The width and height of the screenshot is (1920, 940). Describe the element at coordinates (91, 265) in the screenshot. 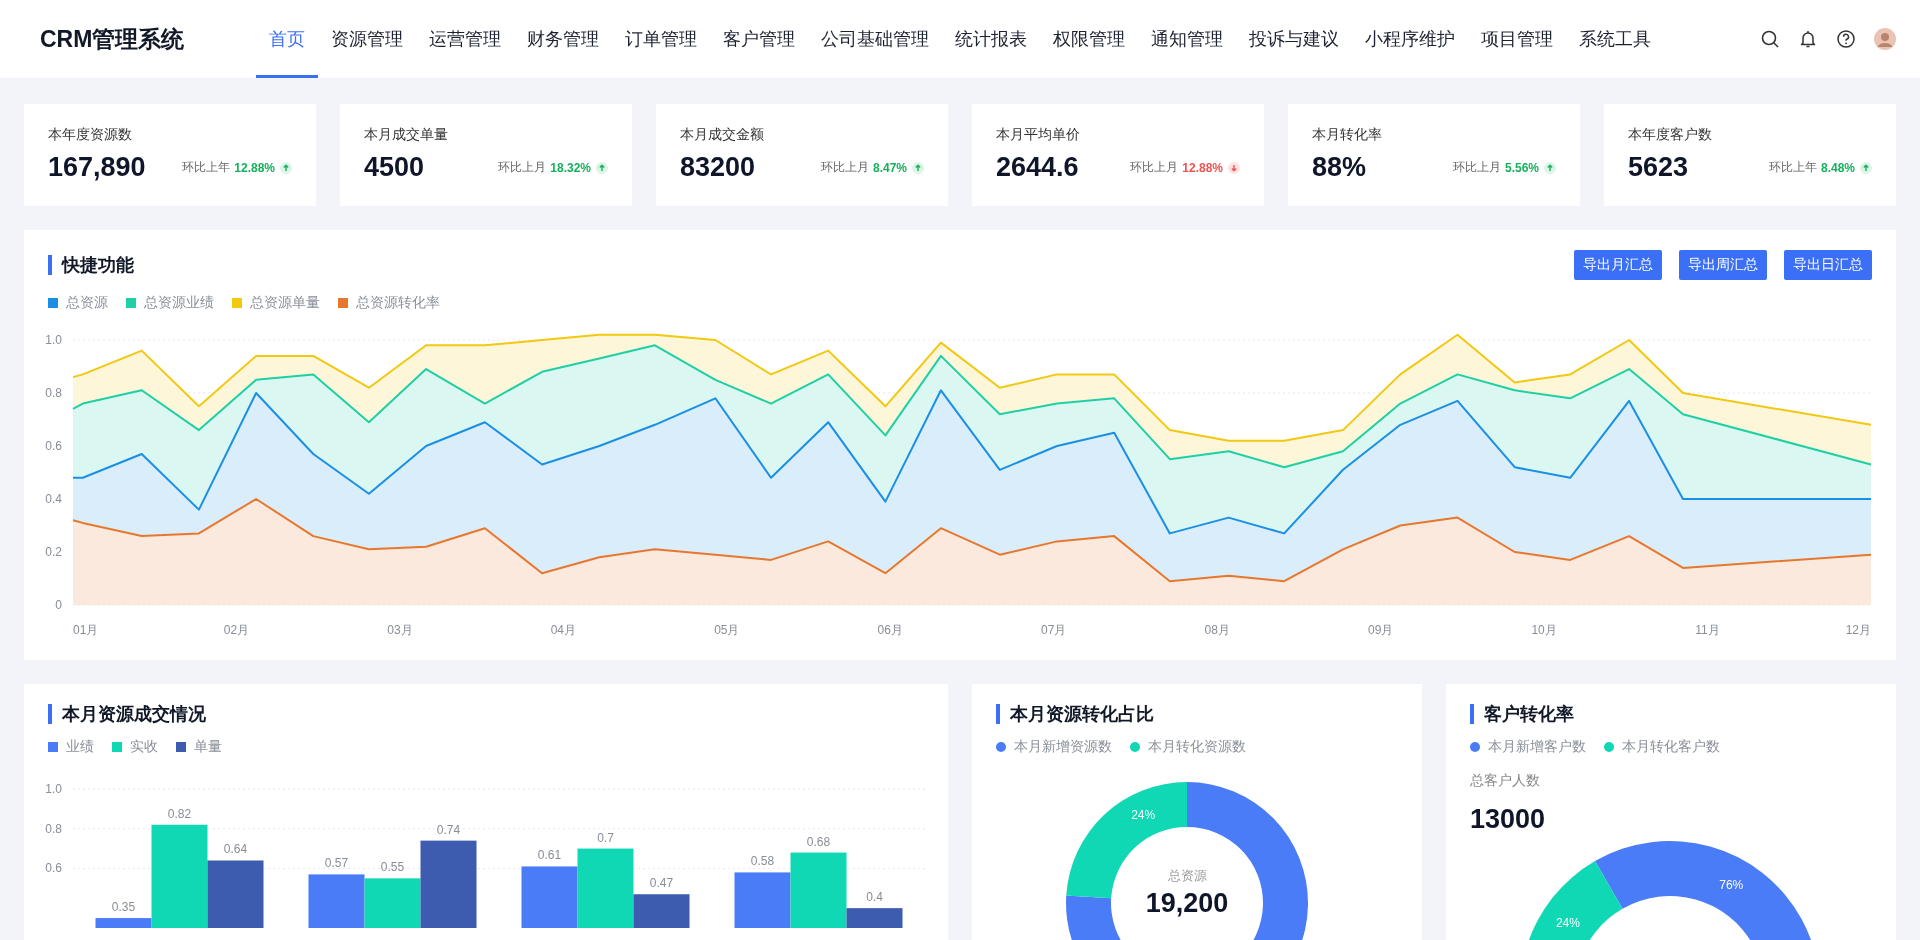

I see `panel-title: 快捷功能` at that location.